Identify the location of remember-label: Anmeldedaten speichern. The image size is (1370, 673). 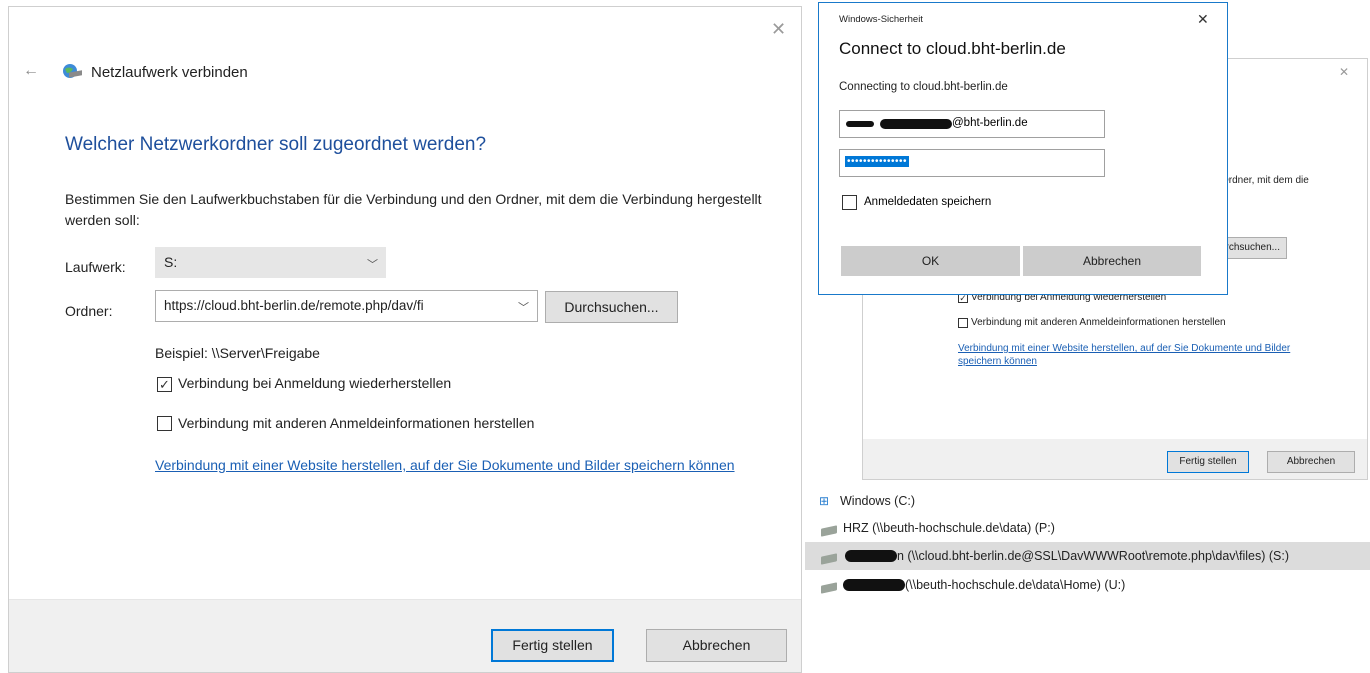
(928, 202).